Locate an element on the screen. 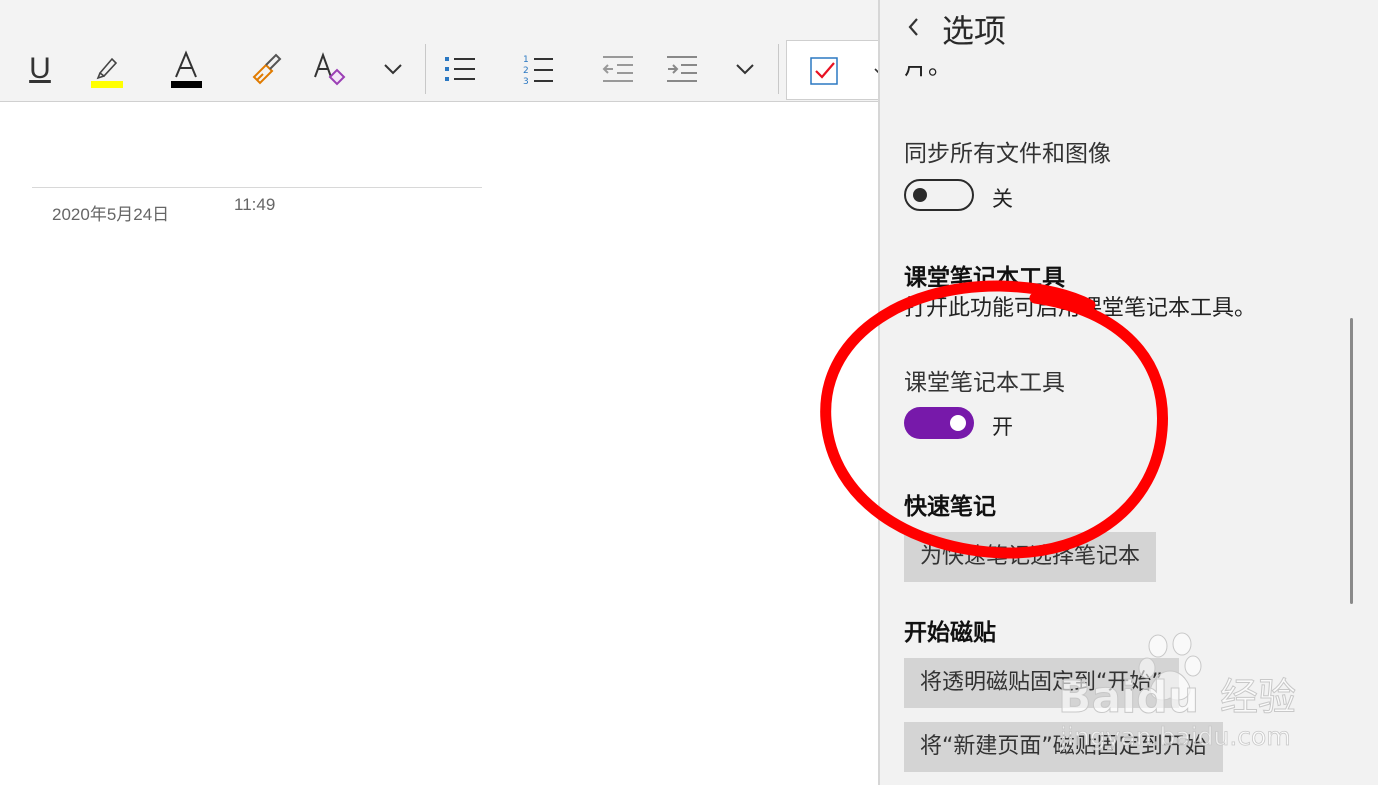  pin-new-page-tile-button: 将“新建页面”磁贴固定到开始 is located at coordinates (1063, 747).